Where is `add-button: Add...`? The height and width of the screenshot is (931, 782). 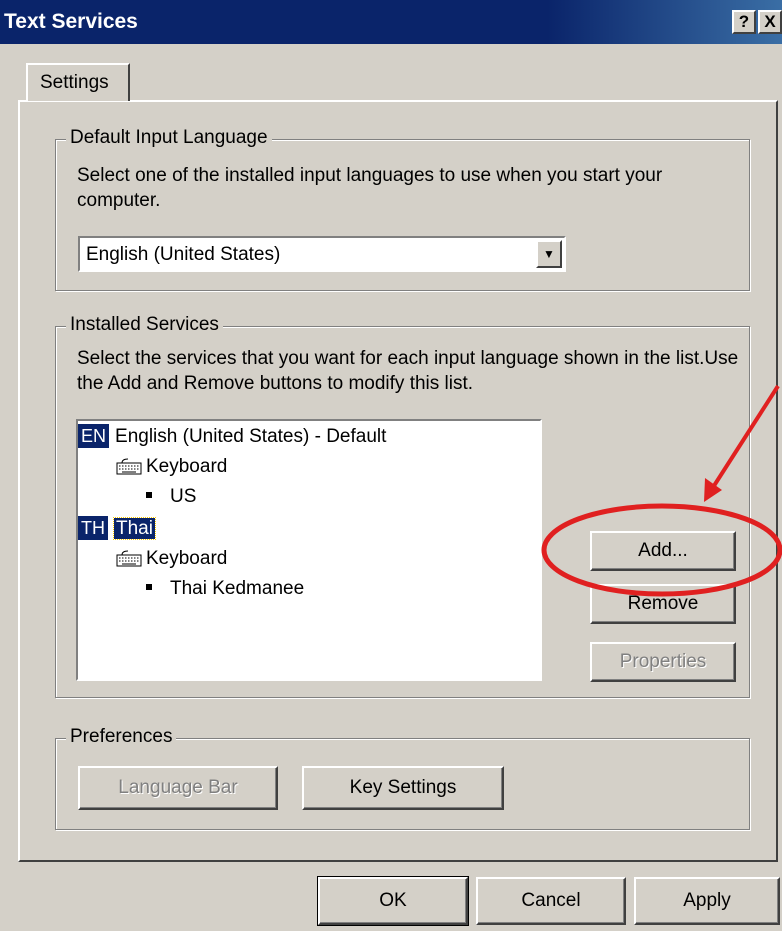 add-button: Add... is located at coordinates (663, 551).